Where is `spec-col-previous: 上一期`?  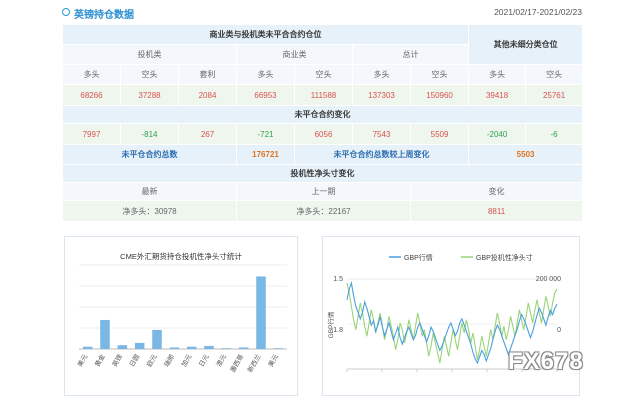 spec-col-previous: 上一期 is located at coordinates (323, 191).